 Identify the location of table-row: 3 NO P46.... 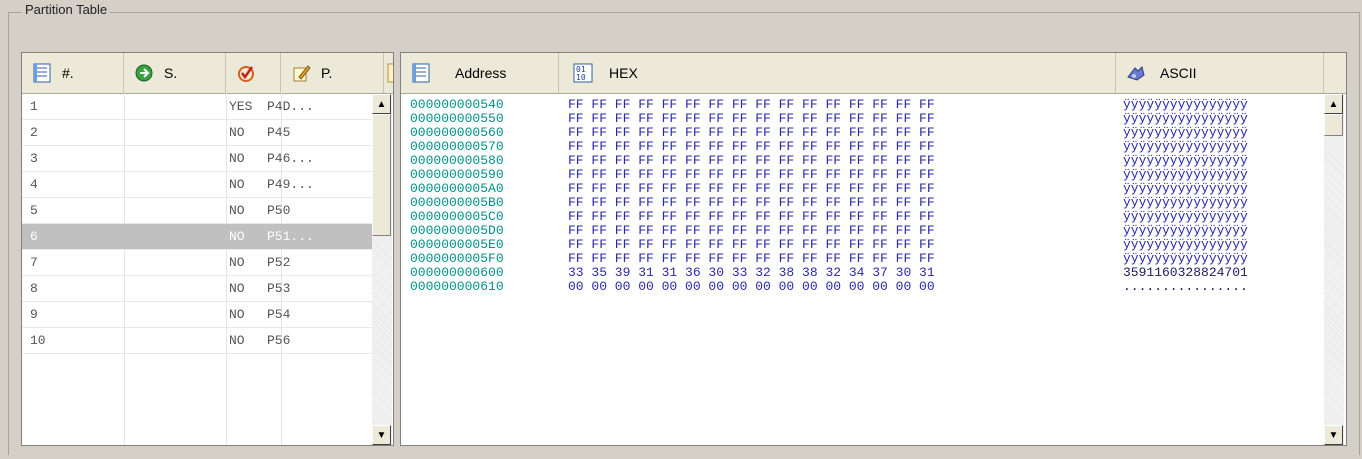
(197, 159).